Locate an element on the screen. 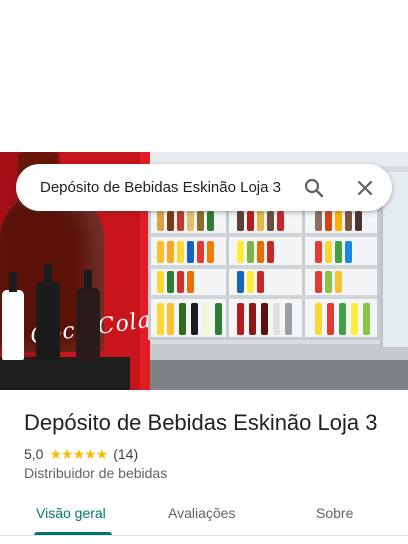 Image resolution: width=408 pixels, height=544 pixels. search-query-text: Depósito de Bebidas Eskinão Loja 3 is located at coordinates (160, 187).